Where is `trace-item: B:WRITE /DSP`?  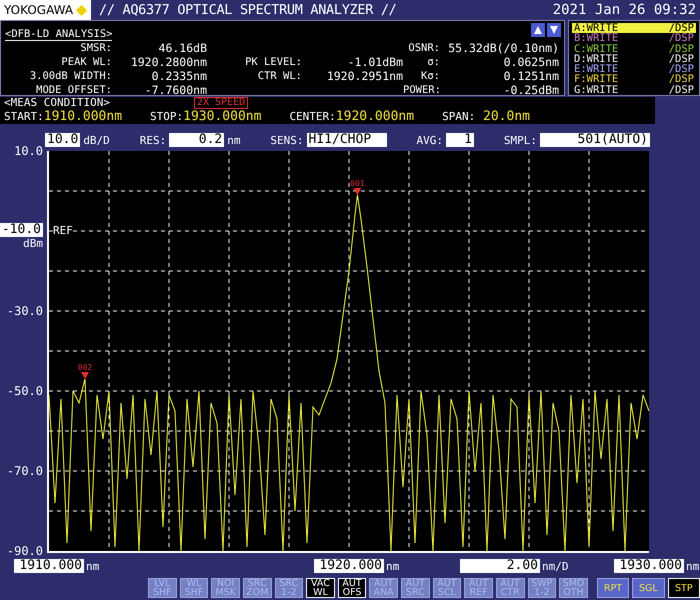
trace-item: B:WRITE /DSP is located at coordinates (634, 38).